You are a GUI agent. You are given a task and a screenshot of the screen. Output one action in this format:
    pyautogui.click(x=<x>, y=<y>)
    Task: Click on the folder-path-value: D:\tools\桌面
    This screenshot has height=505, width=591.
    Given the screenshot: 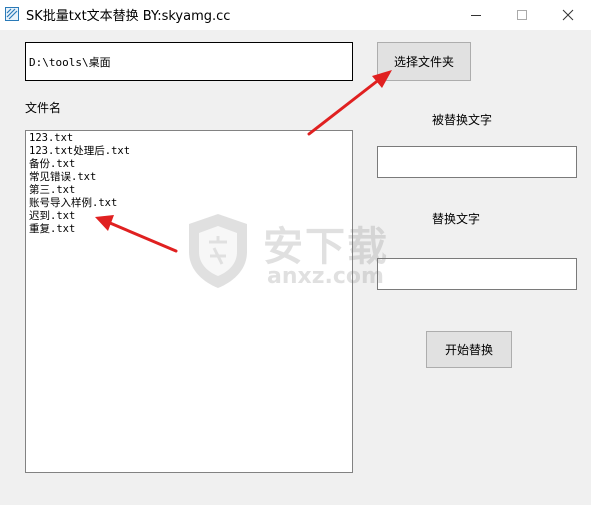 What is the action you would take?
    pyautogui.click(x=70, y=62)
    